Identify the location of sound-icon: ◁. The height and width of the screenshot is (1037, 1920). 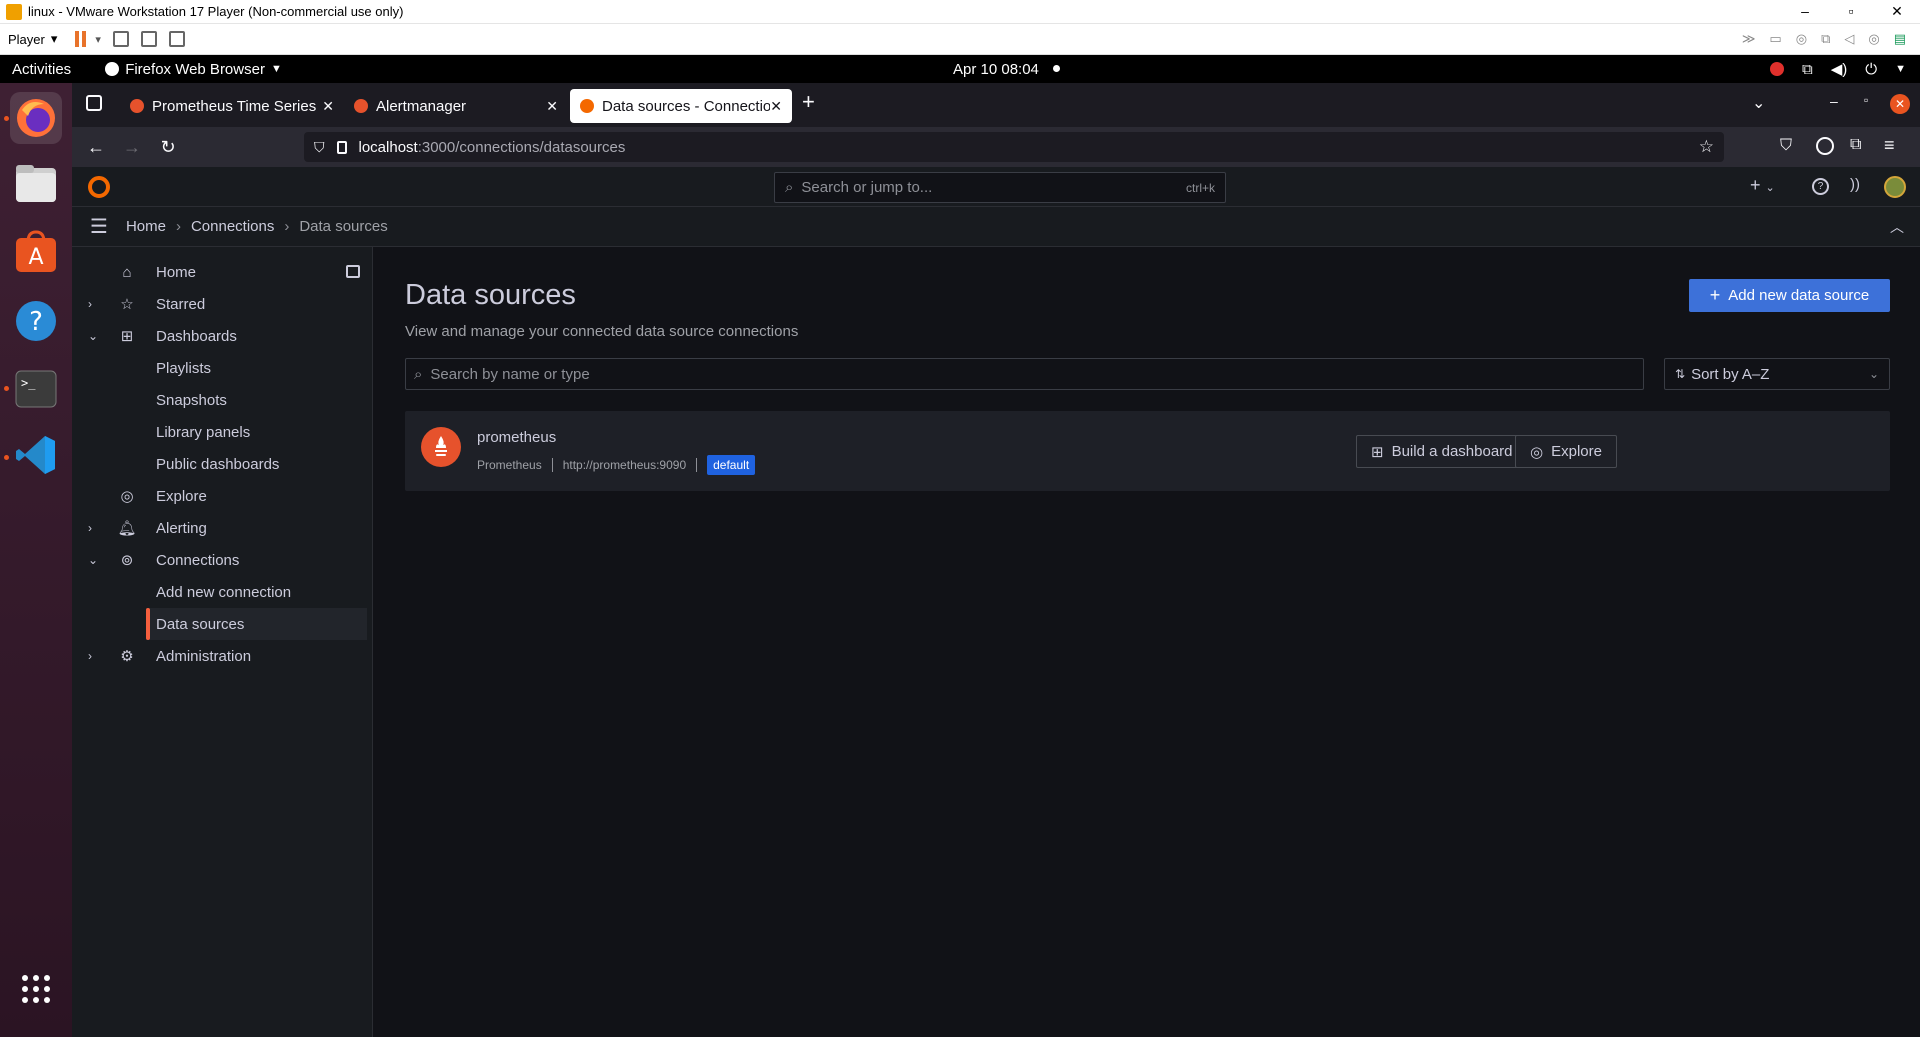
(1849, 39).